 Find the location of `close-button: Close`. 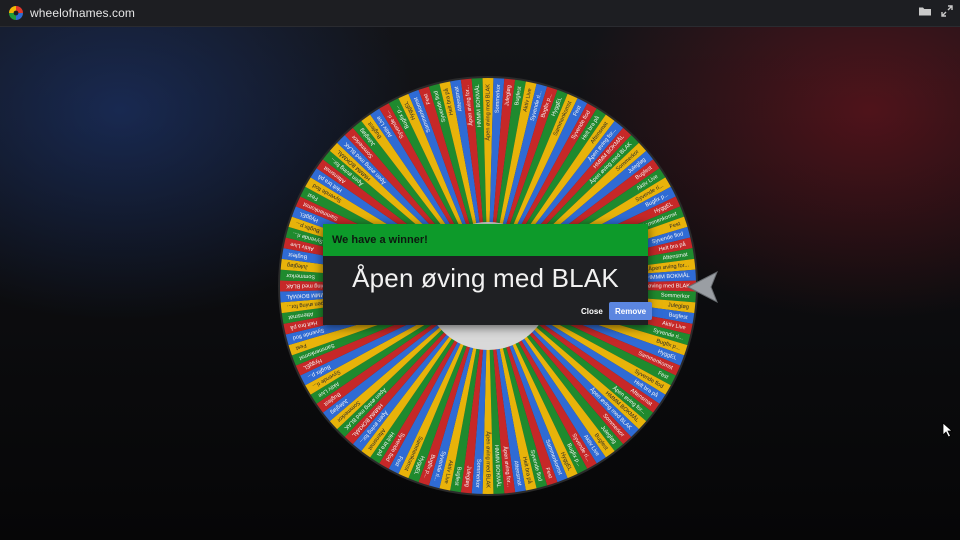

close-button: Close is located at coordinates (592, 311).